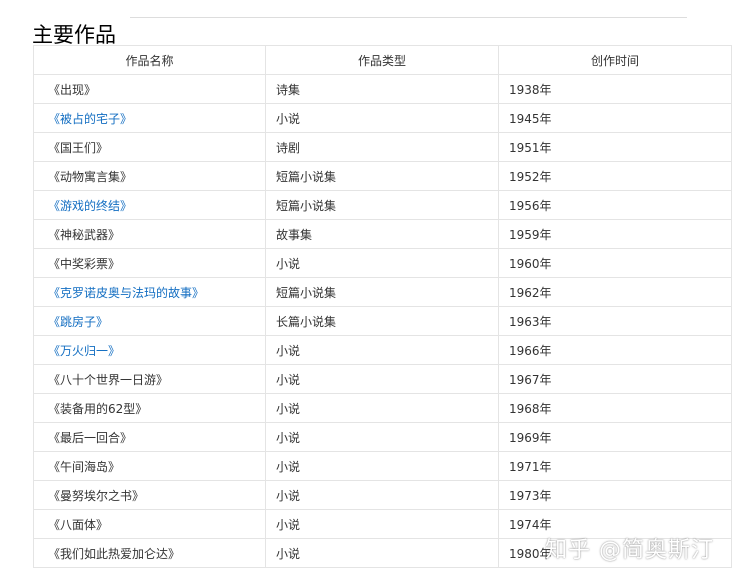  Describe the element at coordinates (98, 408) in the screenshot. I see `work-title-text: 《装备用的62型》` at that location.